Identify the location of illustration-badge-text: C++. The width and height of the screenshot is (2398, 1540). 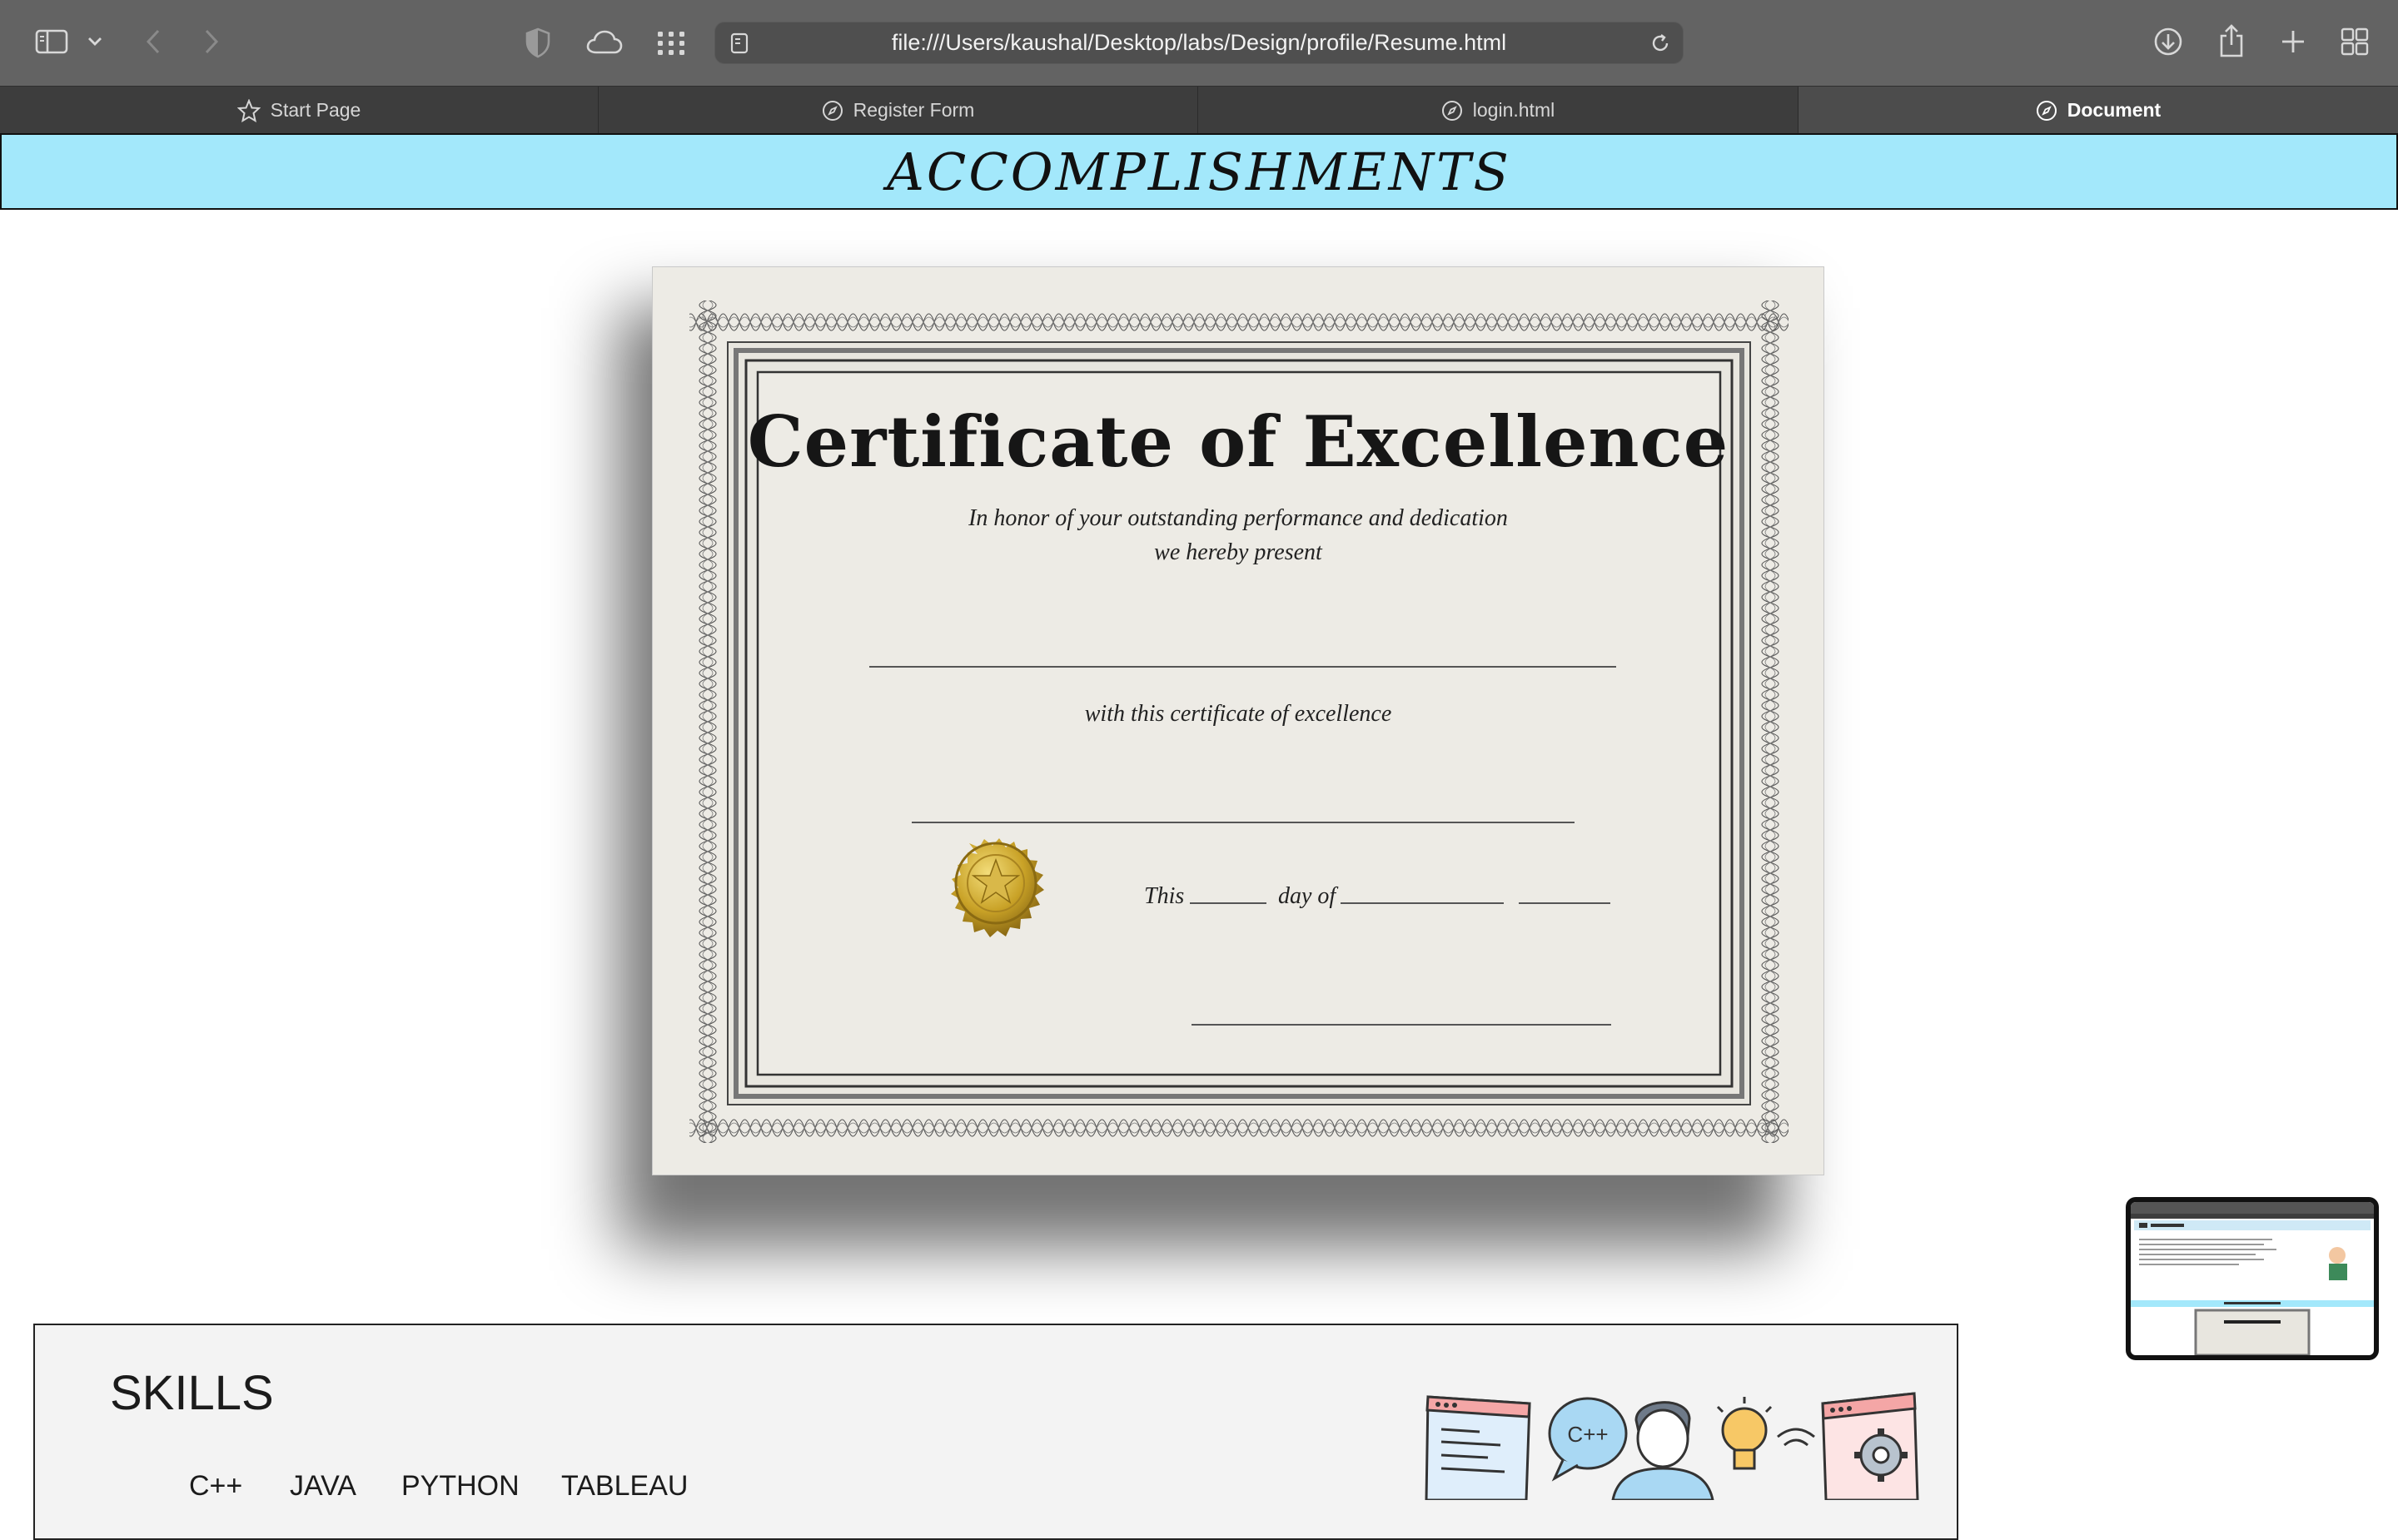
(1587, 1434).